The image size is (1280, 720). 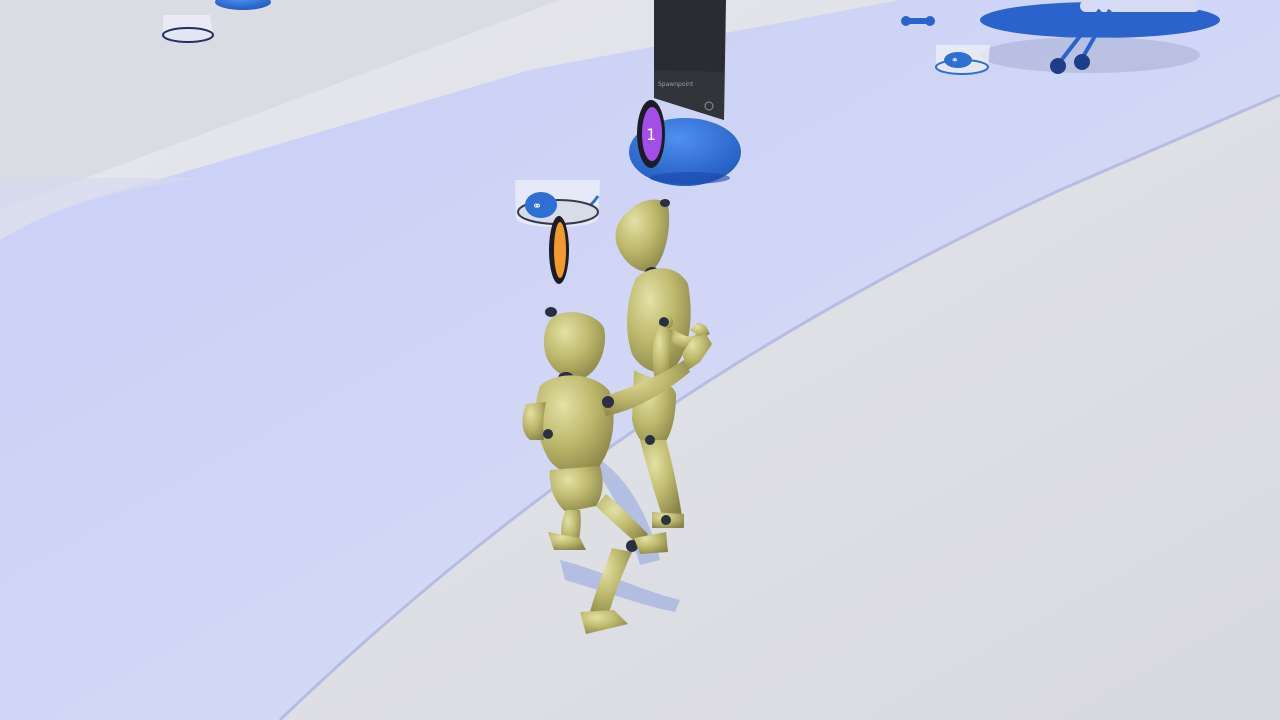 I want to click on dumbbell-pad-icon-back: ⚭, so click(x=962, y=60).